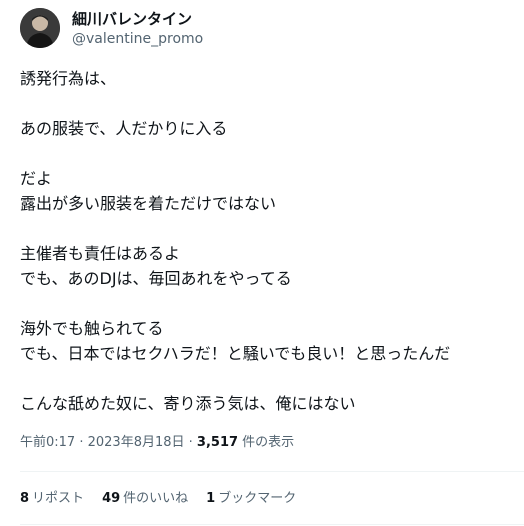 The width and height of the screenshot is (524, 526). What do you see at coordinates (136, 442) in the screenshot?
I see `tweet-date: 2023年8月18日` at bounding box center [136, 442].